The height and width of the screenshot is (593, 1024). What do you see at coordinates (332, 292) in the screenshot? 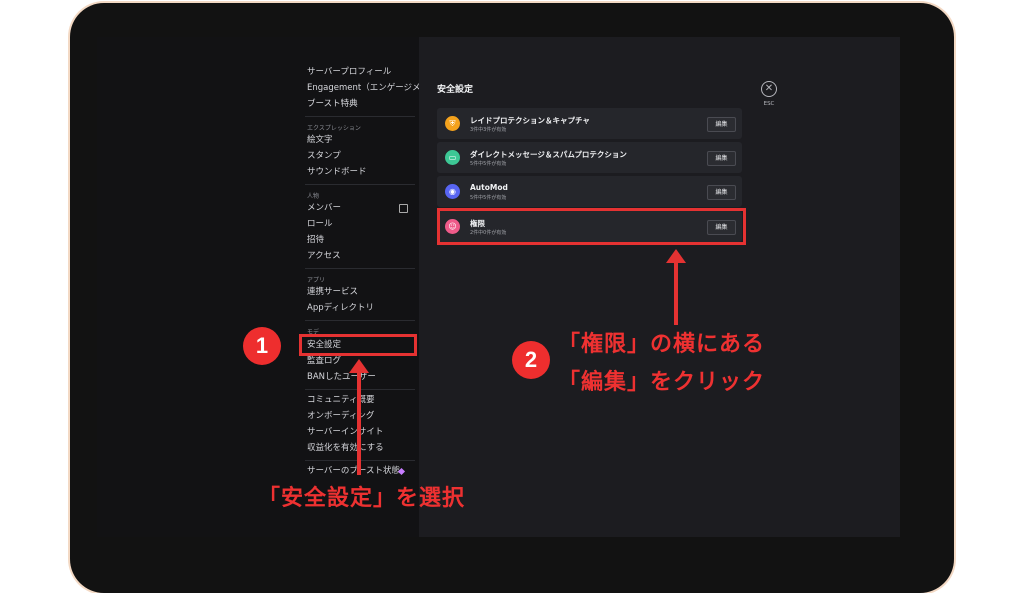
I see `nav-item-integrations: 連携サービス` at bounding box center [332, 292].